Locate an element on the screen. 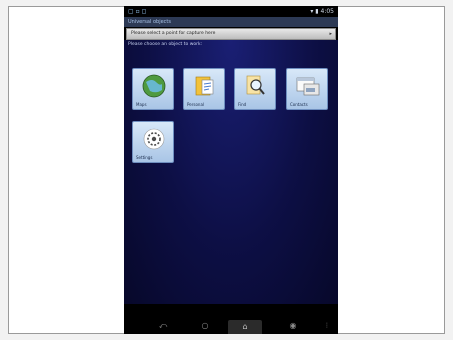 Image resolution: width=453 pixels, height=340 pixels. status-icons-left: ▢ ▫ ◻ is located at coordinates (137, 11).